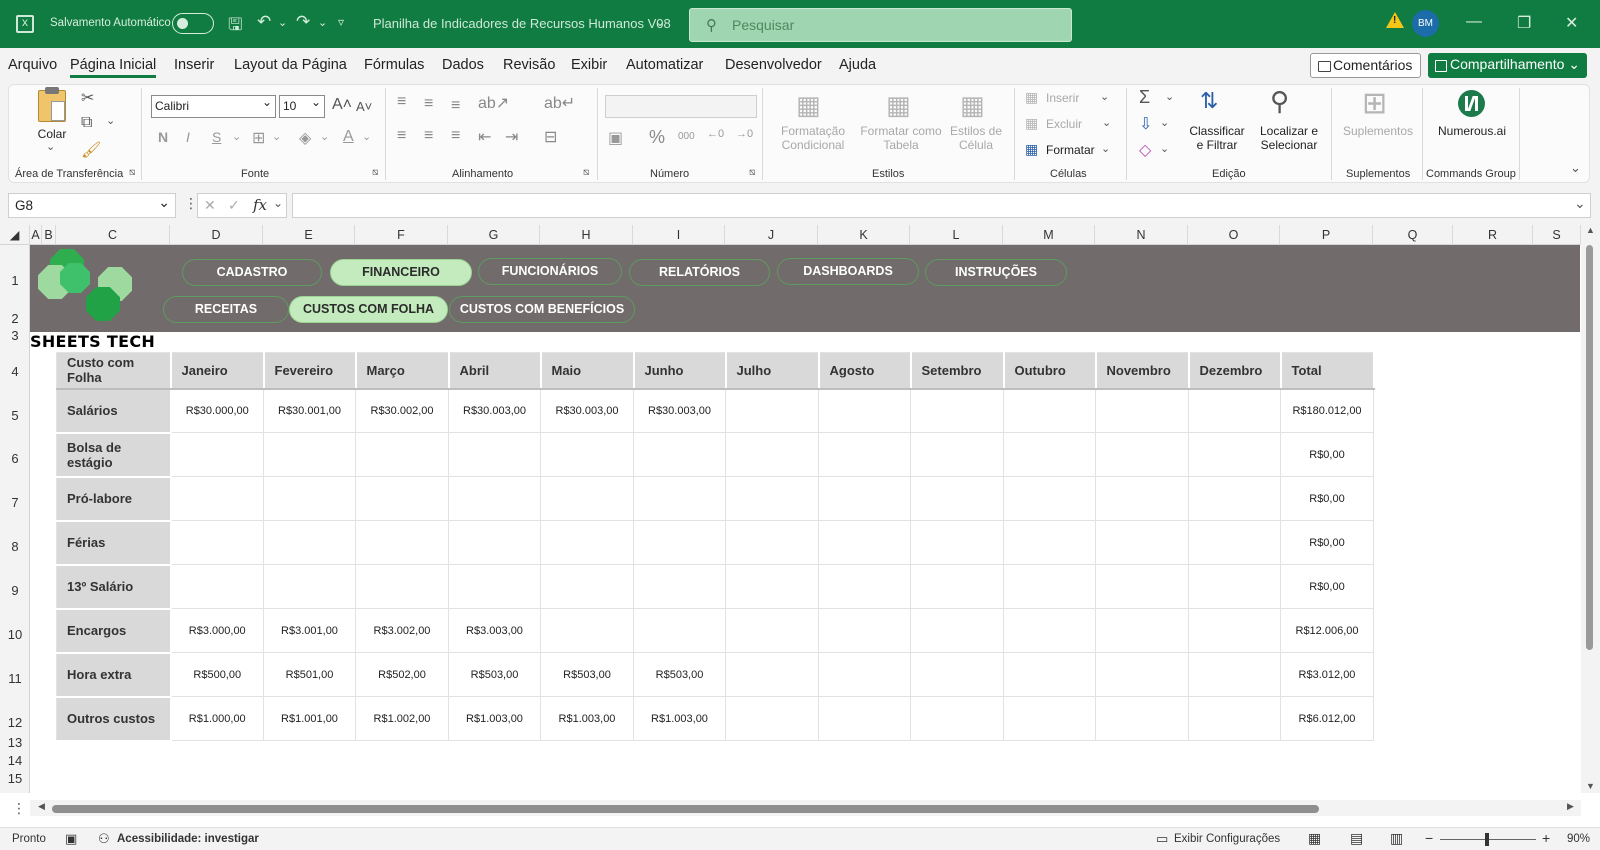 The height and width of the screenshot is (850, 1600). Describe the element at coordinates (1327, 718) in the screenshot. I see `row-total-cell: R$6.012,00` at that location.